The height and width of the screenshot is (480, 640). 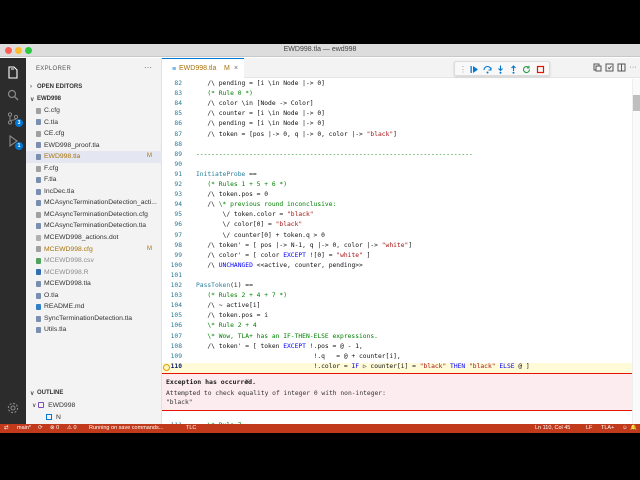 I want to click on stop-icon, so click(x=540, y=69).